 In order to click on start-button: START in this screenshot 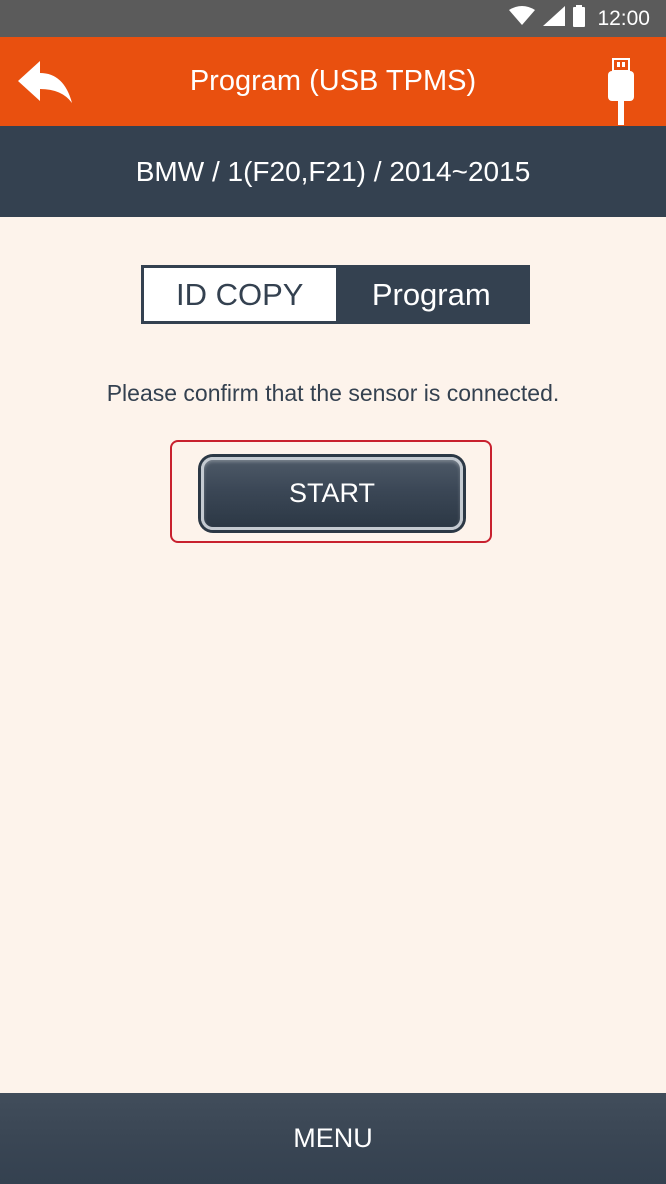, I will do `click(332, 493)`.